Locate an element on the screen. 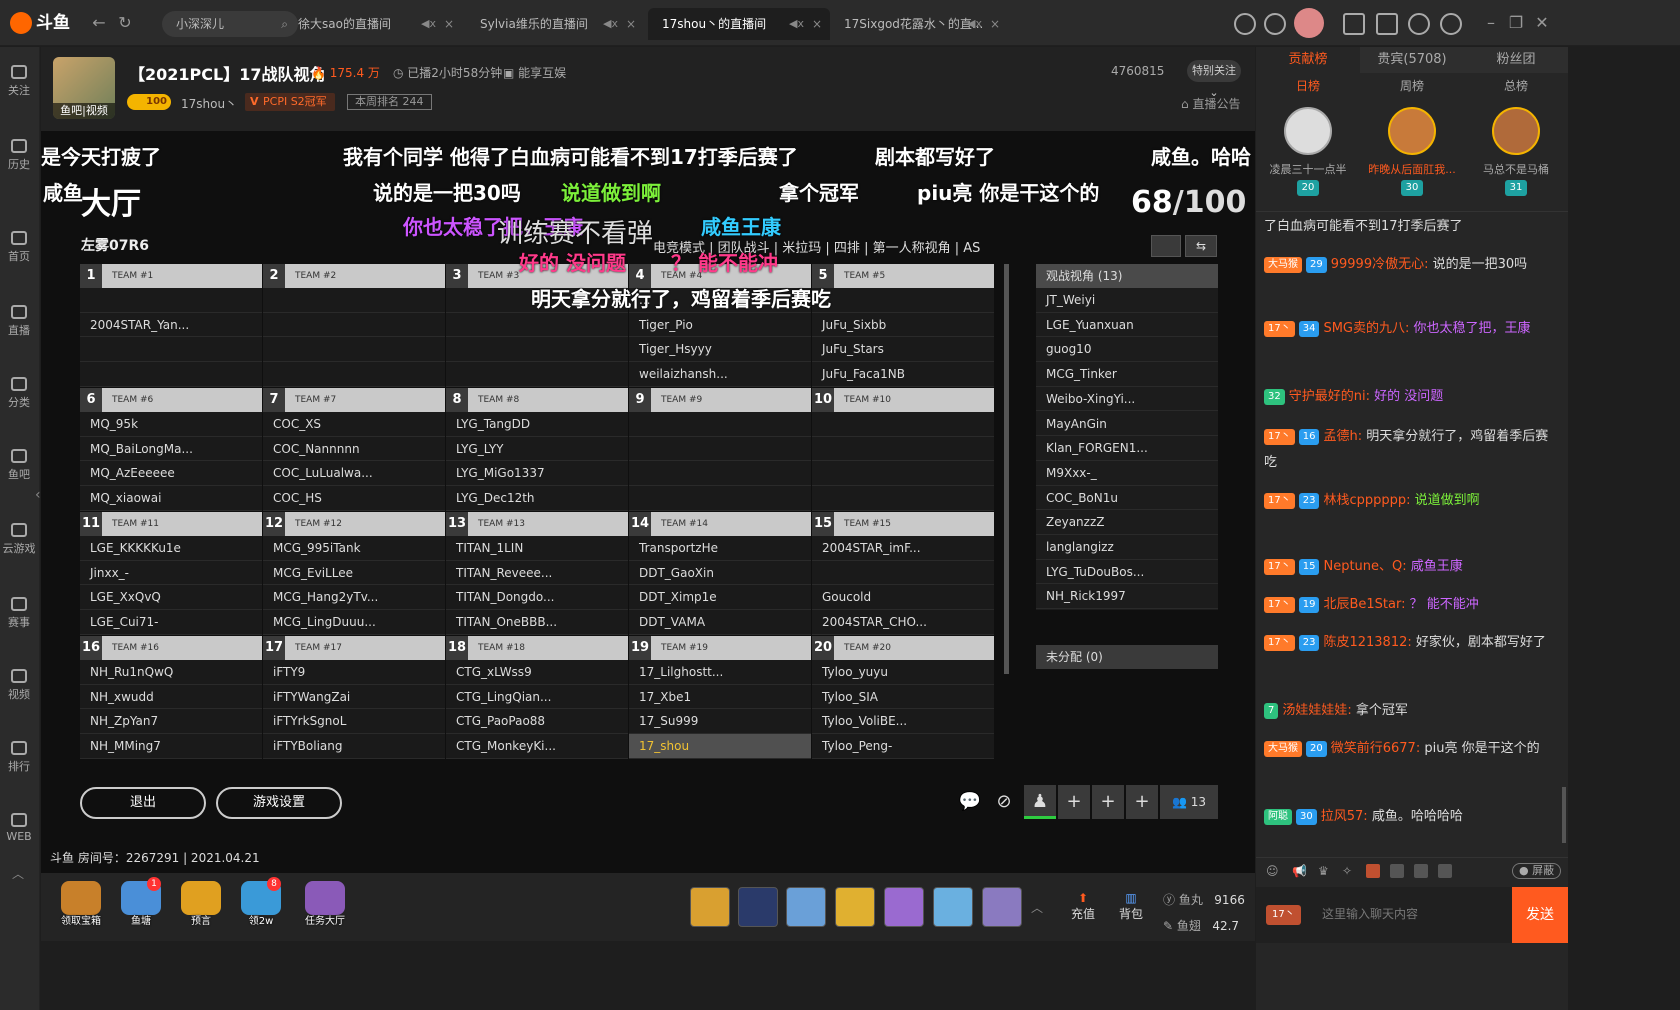 The width and height of the screenshot is (1680, 1010). star-icon: ✧ is located at coordinates (1347, 871).